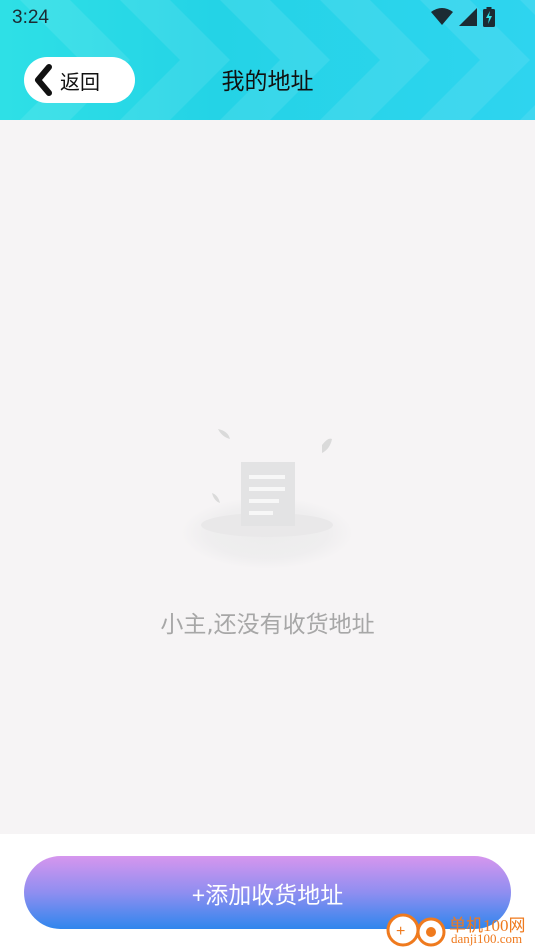  I want to click on status-icons, so click(463, 17).